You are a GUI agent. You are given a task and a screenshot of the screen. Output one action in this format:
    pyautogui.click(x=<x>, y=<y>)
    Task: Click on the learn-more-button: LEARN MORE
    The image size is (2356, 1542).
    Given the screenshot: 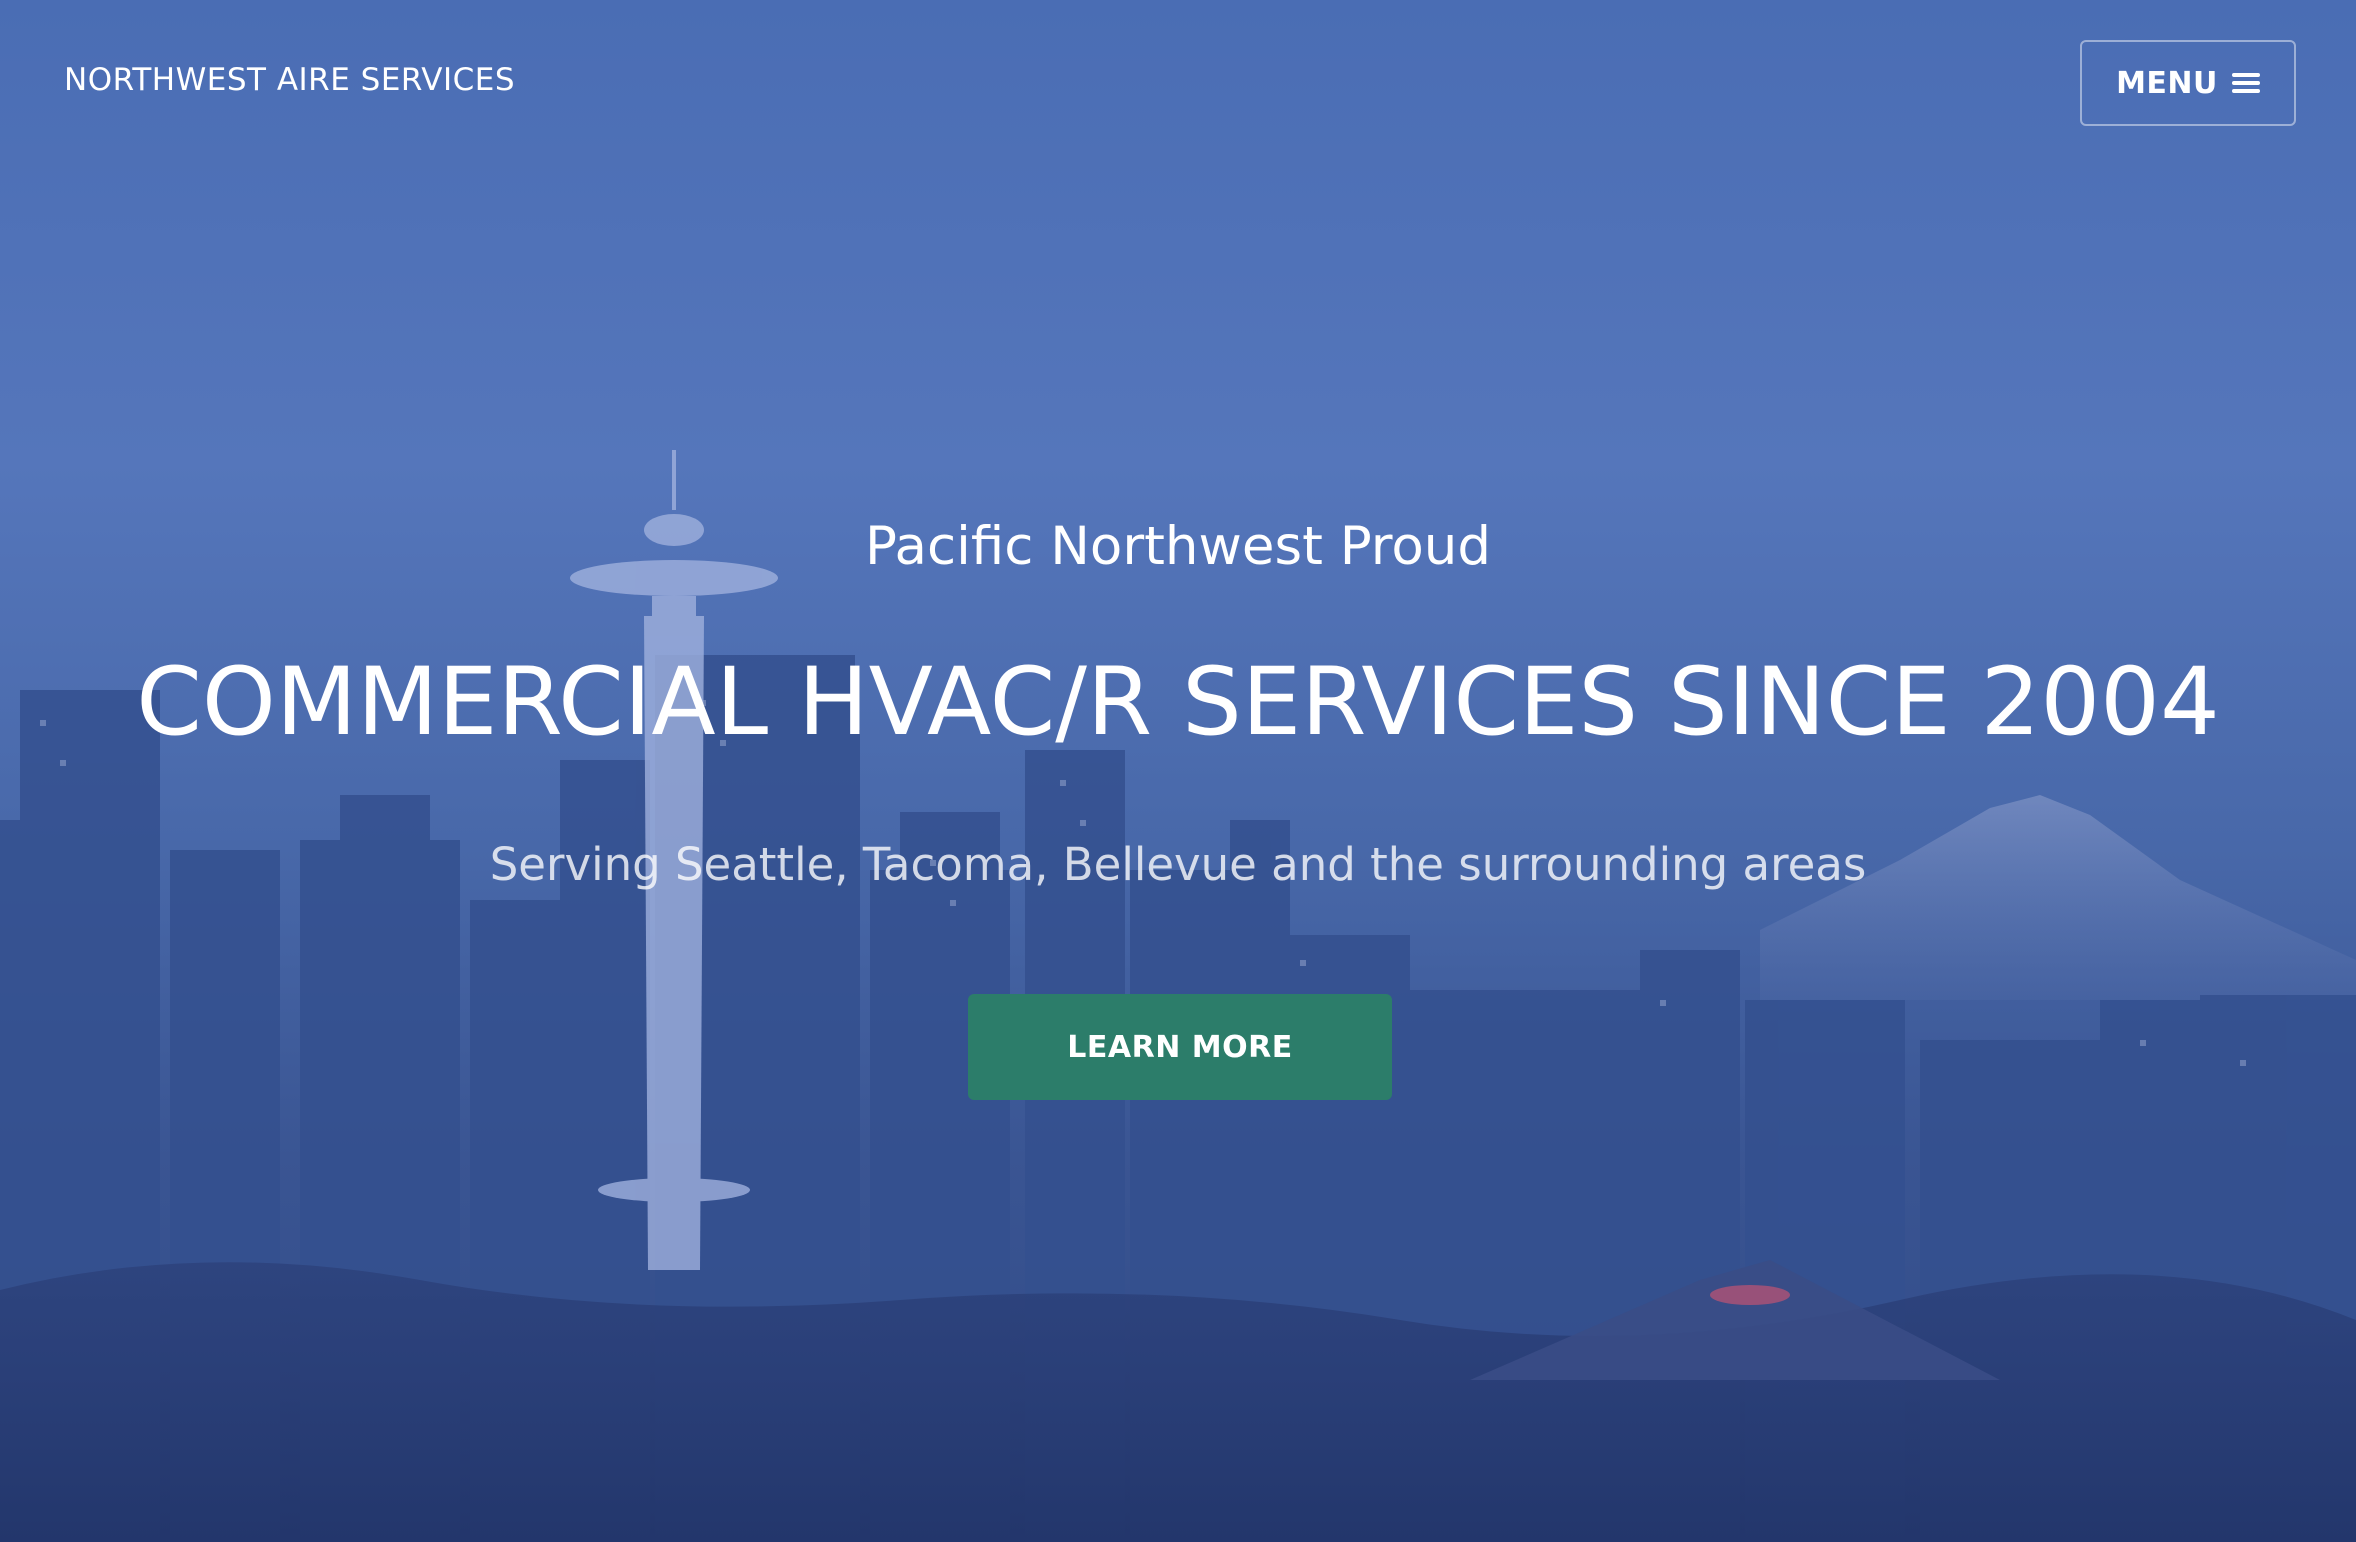 What is the action you would take?
    pyautogui.click(x=1180, y=1047)
    